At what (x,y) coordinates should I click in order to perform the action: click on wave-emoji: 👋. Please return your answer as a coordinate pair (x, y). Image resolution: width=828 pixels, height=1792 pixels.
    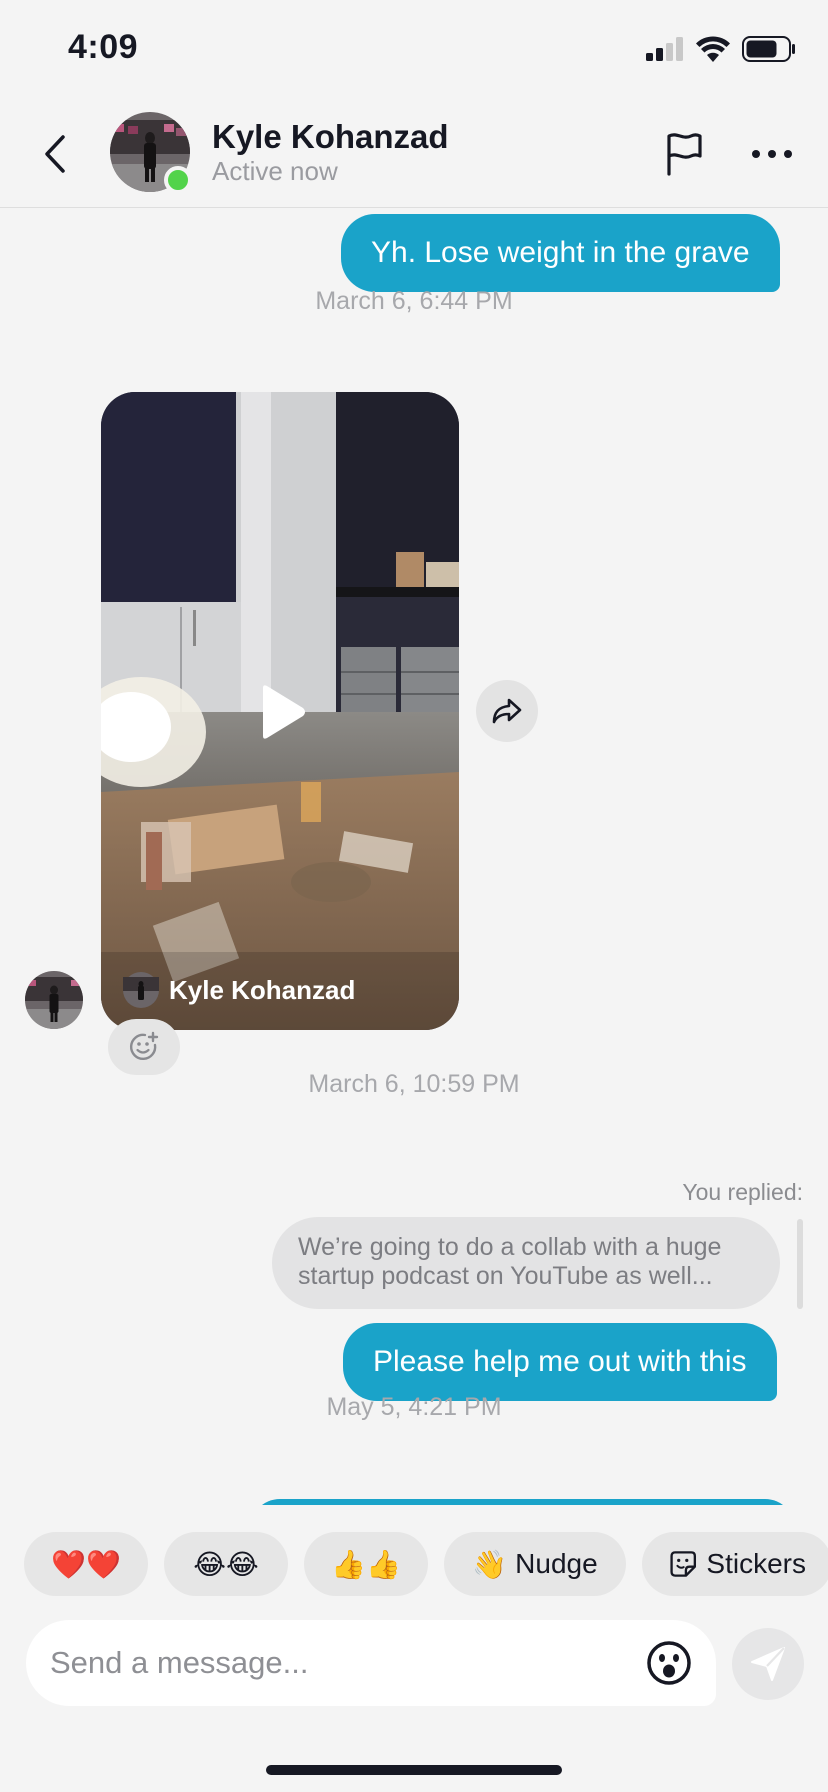
    Looking at the image, I should click on (490, 1564).